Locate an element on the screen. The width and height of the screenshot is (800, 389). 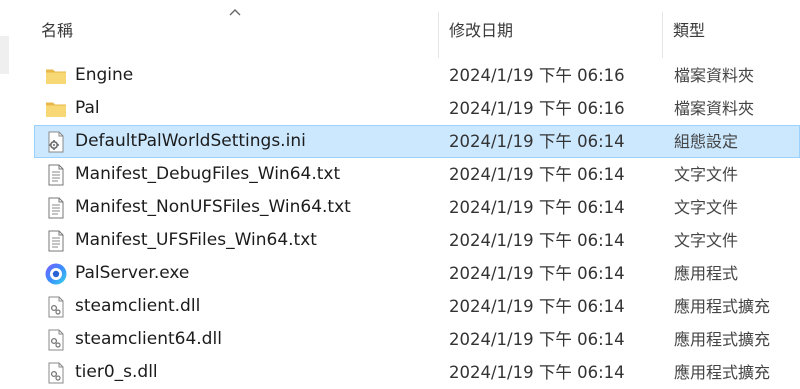
file-name: steamclient64.dll is located at coordinates (148, 339).